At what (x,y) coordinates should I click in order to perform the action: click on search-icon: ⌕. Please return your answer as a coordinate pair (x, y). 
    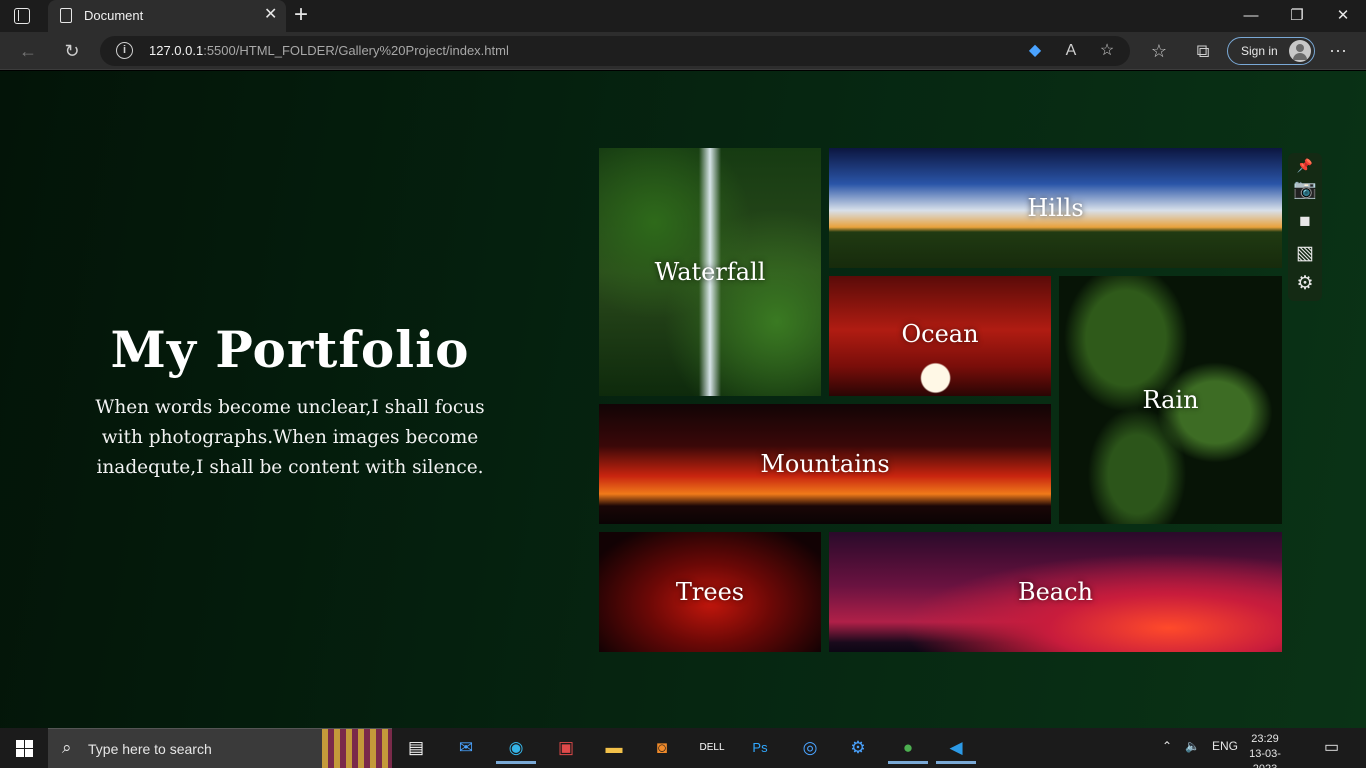
    Looking at the image, I should click on (67, 747).